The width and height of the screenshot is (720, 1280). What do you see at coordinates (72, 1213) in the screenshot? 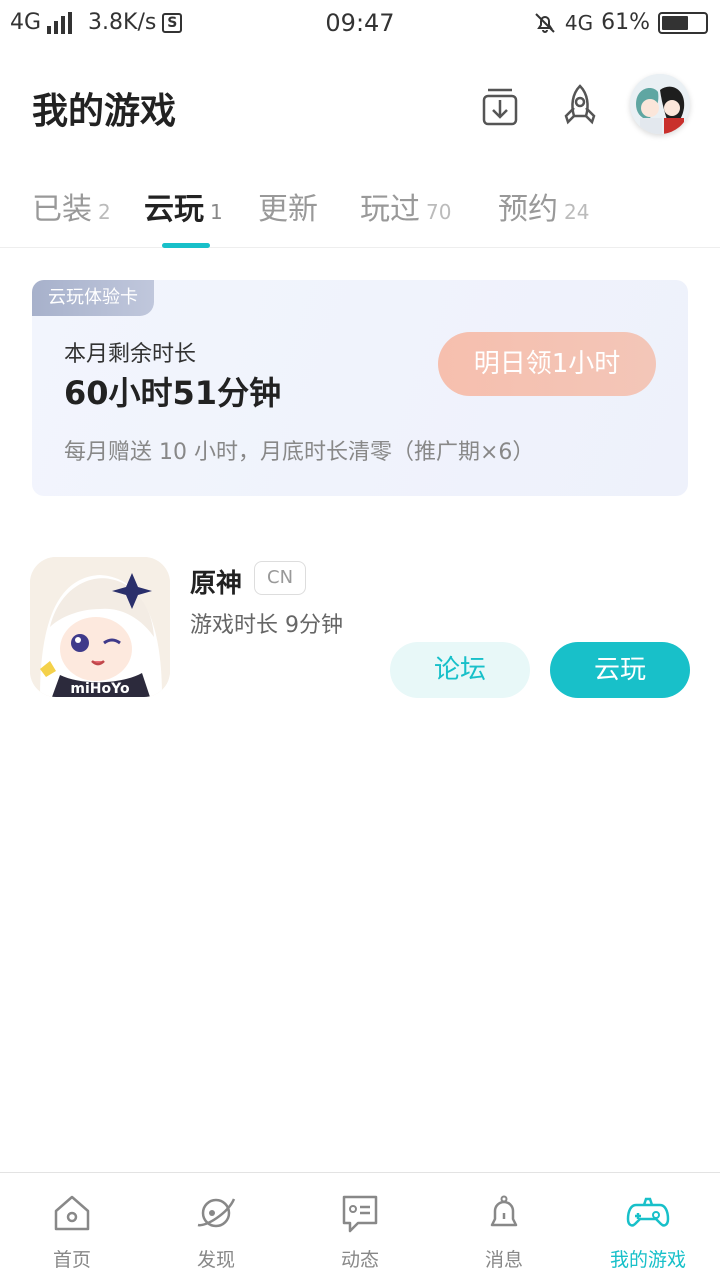
I see `home-icon` at bounding box center [72, 1213].